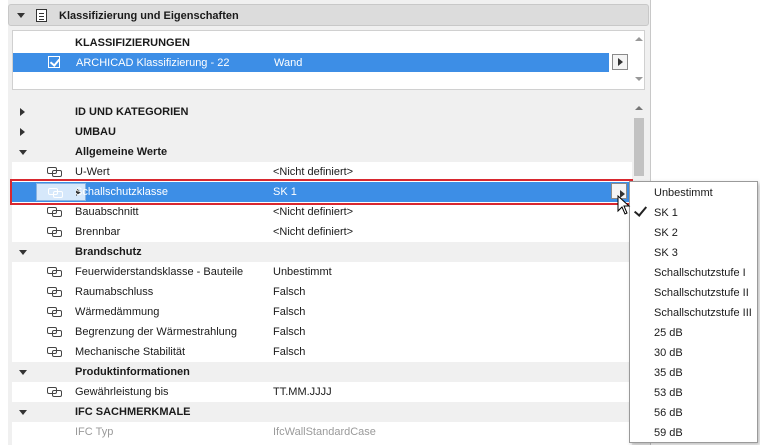 The height and width of the screenshot is (445, 760). Describe the element at coordinates (130, 352) in the screenshot. I see `property-name: Mechanische Stabilität` at that location.